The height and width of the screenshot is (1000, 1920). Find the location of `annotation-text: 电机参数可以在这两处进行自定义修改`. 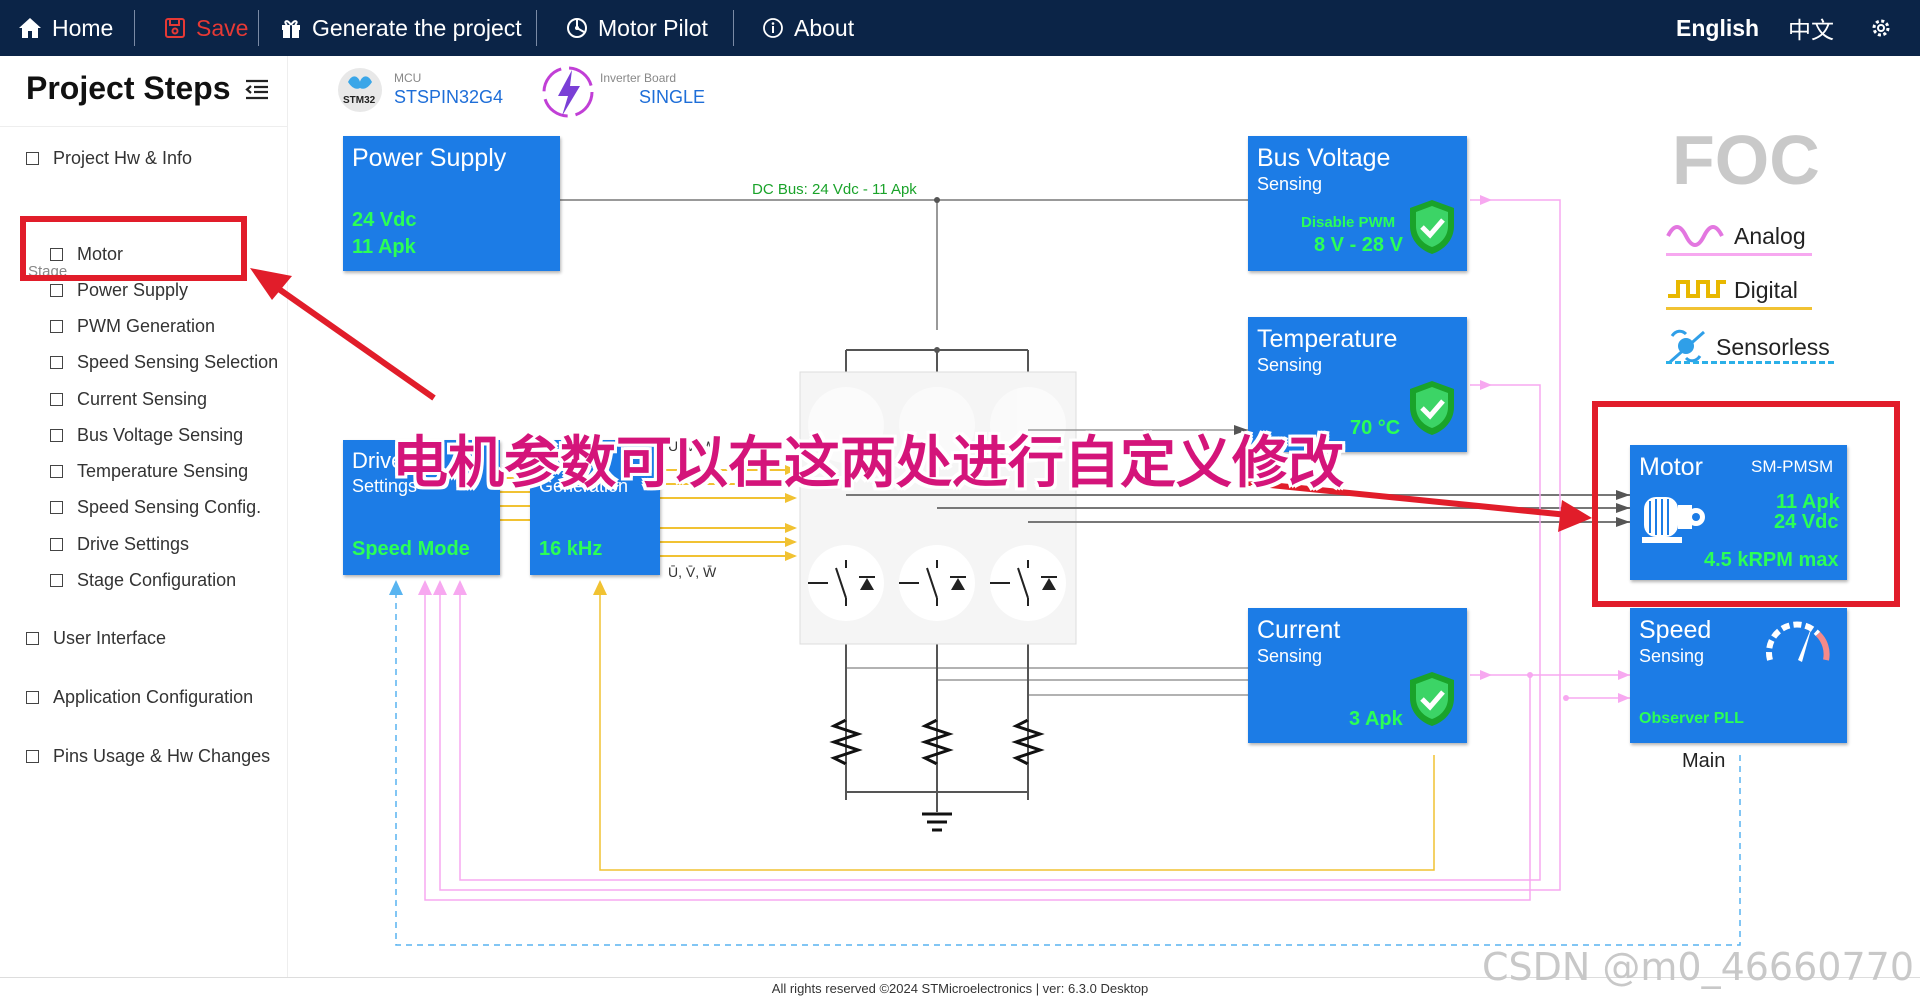

annotation-text: 电机参数可以在这两处进行自定义修改 is located at coordinates (868, 463).